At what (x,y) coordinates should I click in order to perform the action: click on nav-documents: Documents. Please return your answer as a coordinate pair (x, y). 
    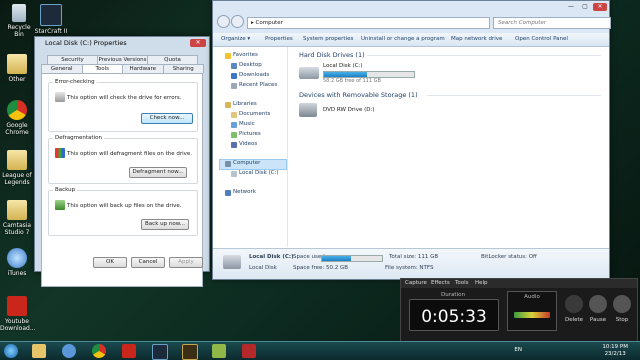
    Looking at the image, I should click on (254, 114).